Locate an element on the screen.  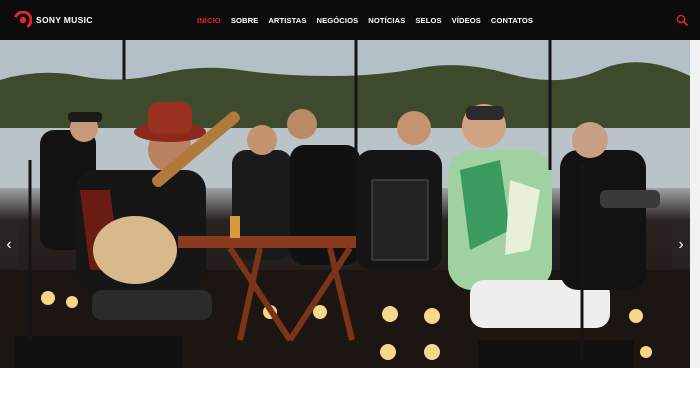
sony-music-logo: SONY MUSIC is located at coordinates (53, 20).